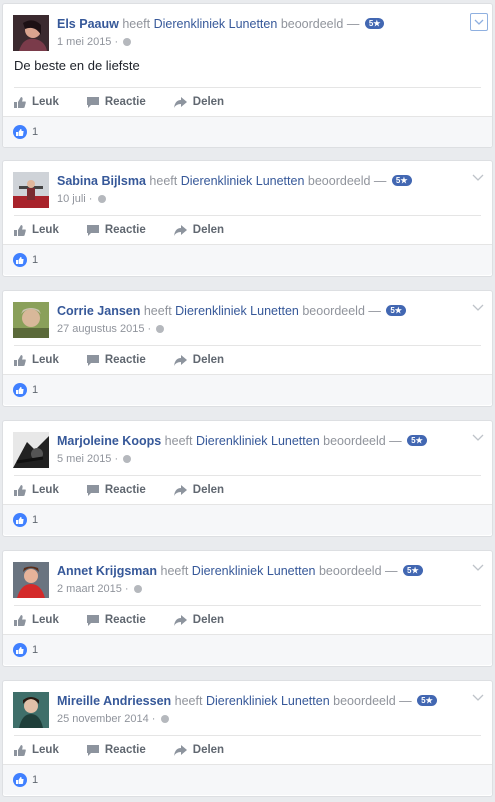  Describe the element at coordinates (114, 701) in the screenshot. I see `reviewer-name: Mireille Andriessen` at that location.